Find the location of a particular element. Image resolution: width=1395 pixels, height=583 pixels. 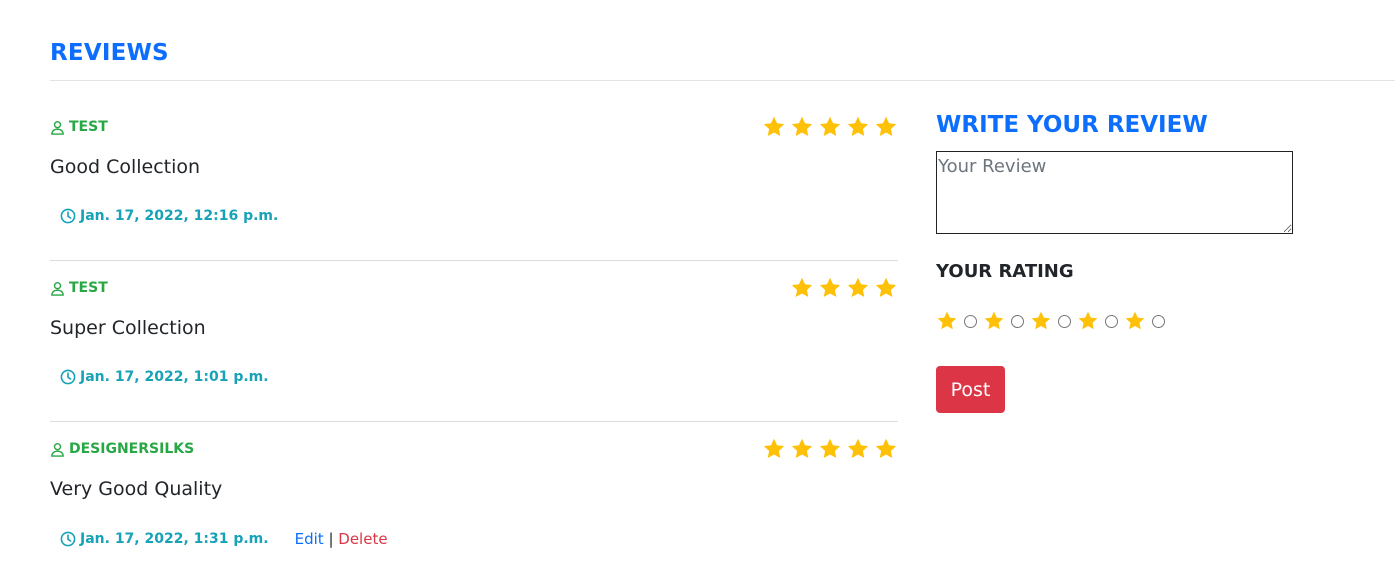

edit-link: Edit is located at coordinates (309, 539).